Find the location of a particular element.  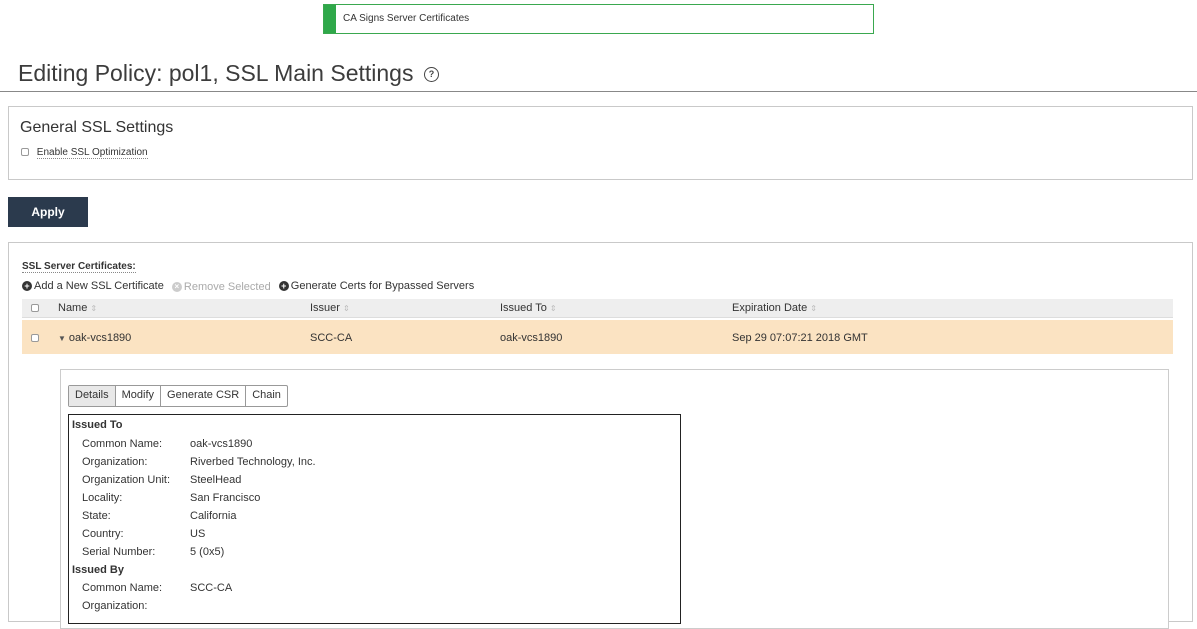

general-ssl-heading: General SSL Settings is located at coordinates (97, 127).